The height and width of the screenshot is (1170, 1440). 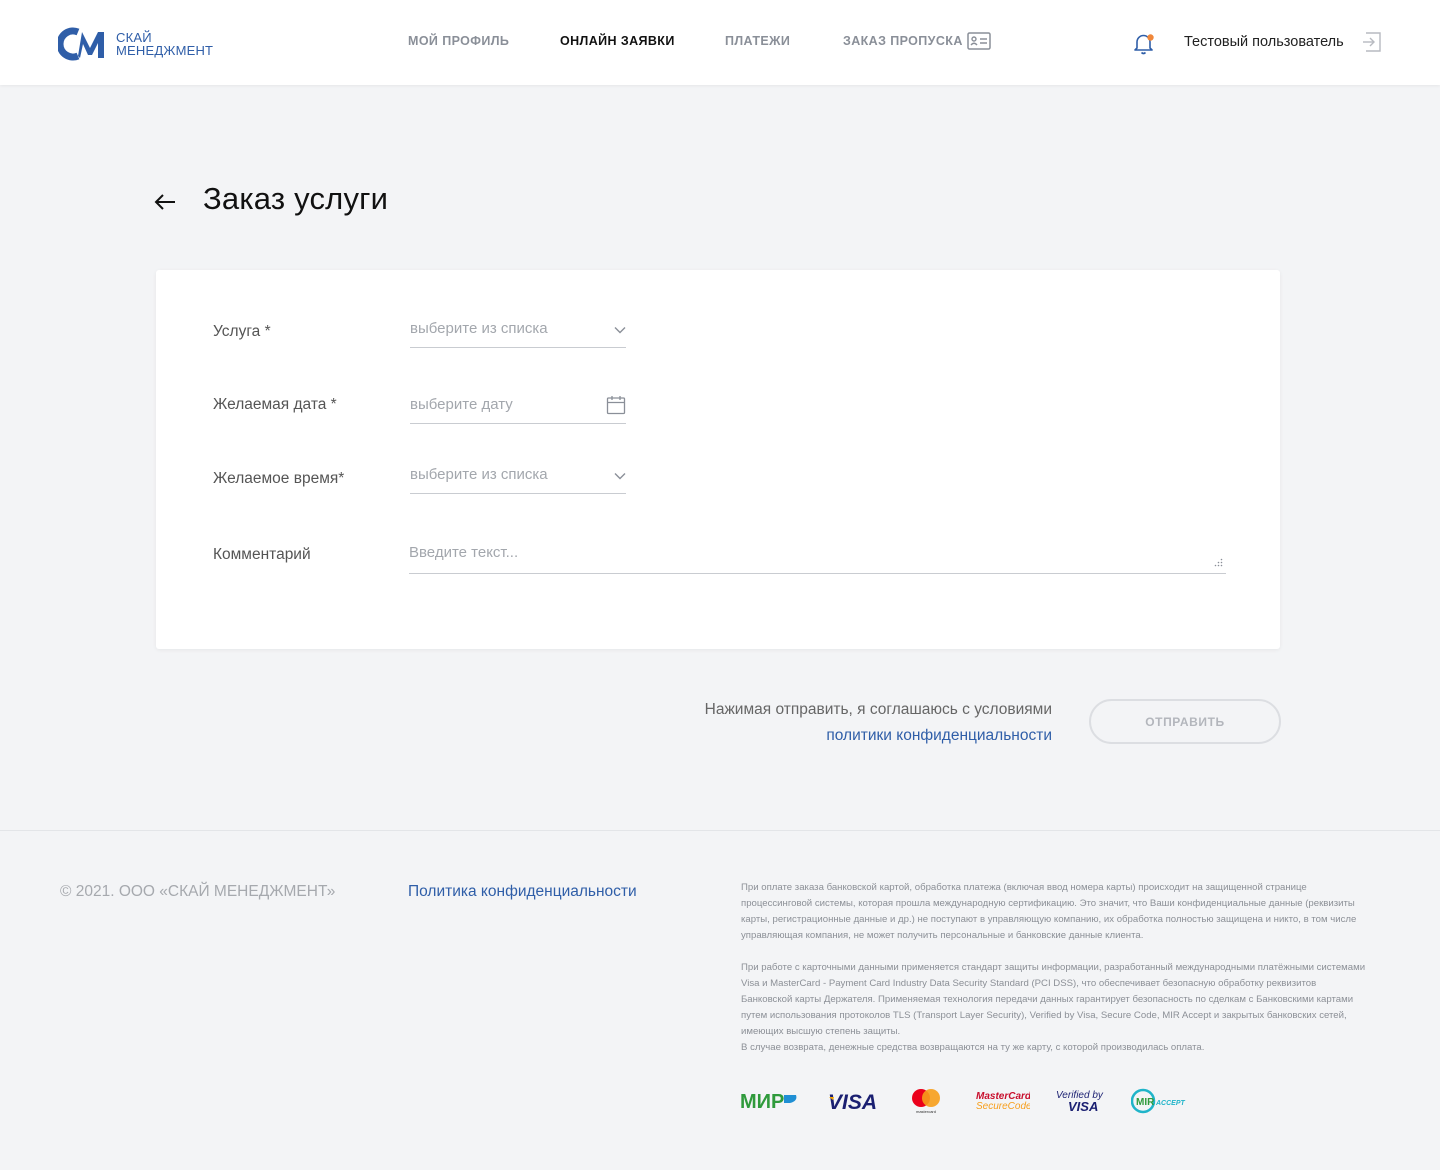 I want to click on footer-divider, so click(x=720, y=830).